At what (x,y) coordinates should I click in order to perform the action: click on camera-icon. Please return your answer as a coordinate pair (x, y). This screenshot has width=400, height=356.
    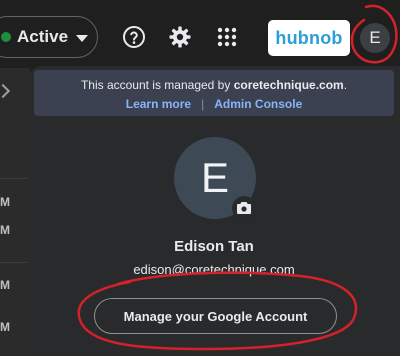
    Looking at the image, I should click on (244, 208).